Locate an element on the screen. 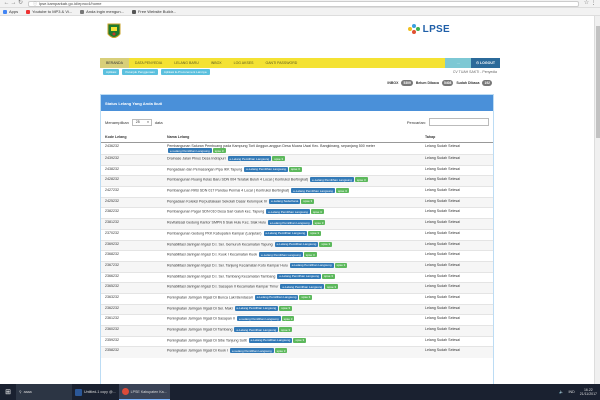 Image resolution: width=600 pixels, height=400 pixels. tender-name-link: Peningkatan Jaringan Irigasi Di Kuok I is located at coordinates (197, 351).